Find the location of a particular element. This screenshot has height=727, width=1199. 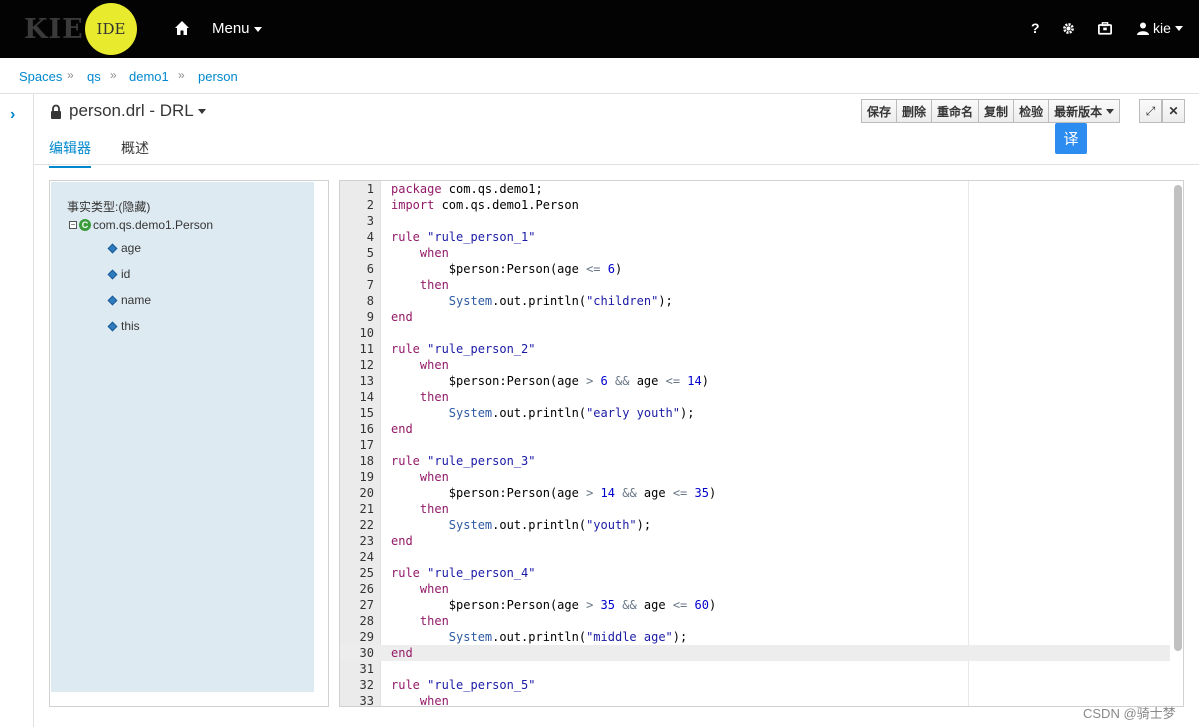

field-label: name is located at coordinates (136, 300).